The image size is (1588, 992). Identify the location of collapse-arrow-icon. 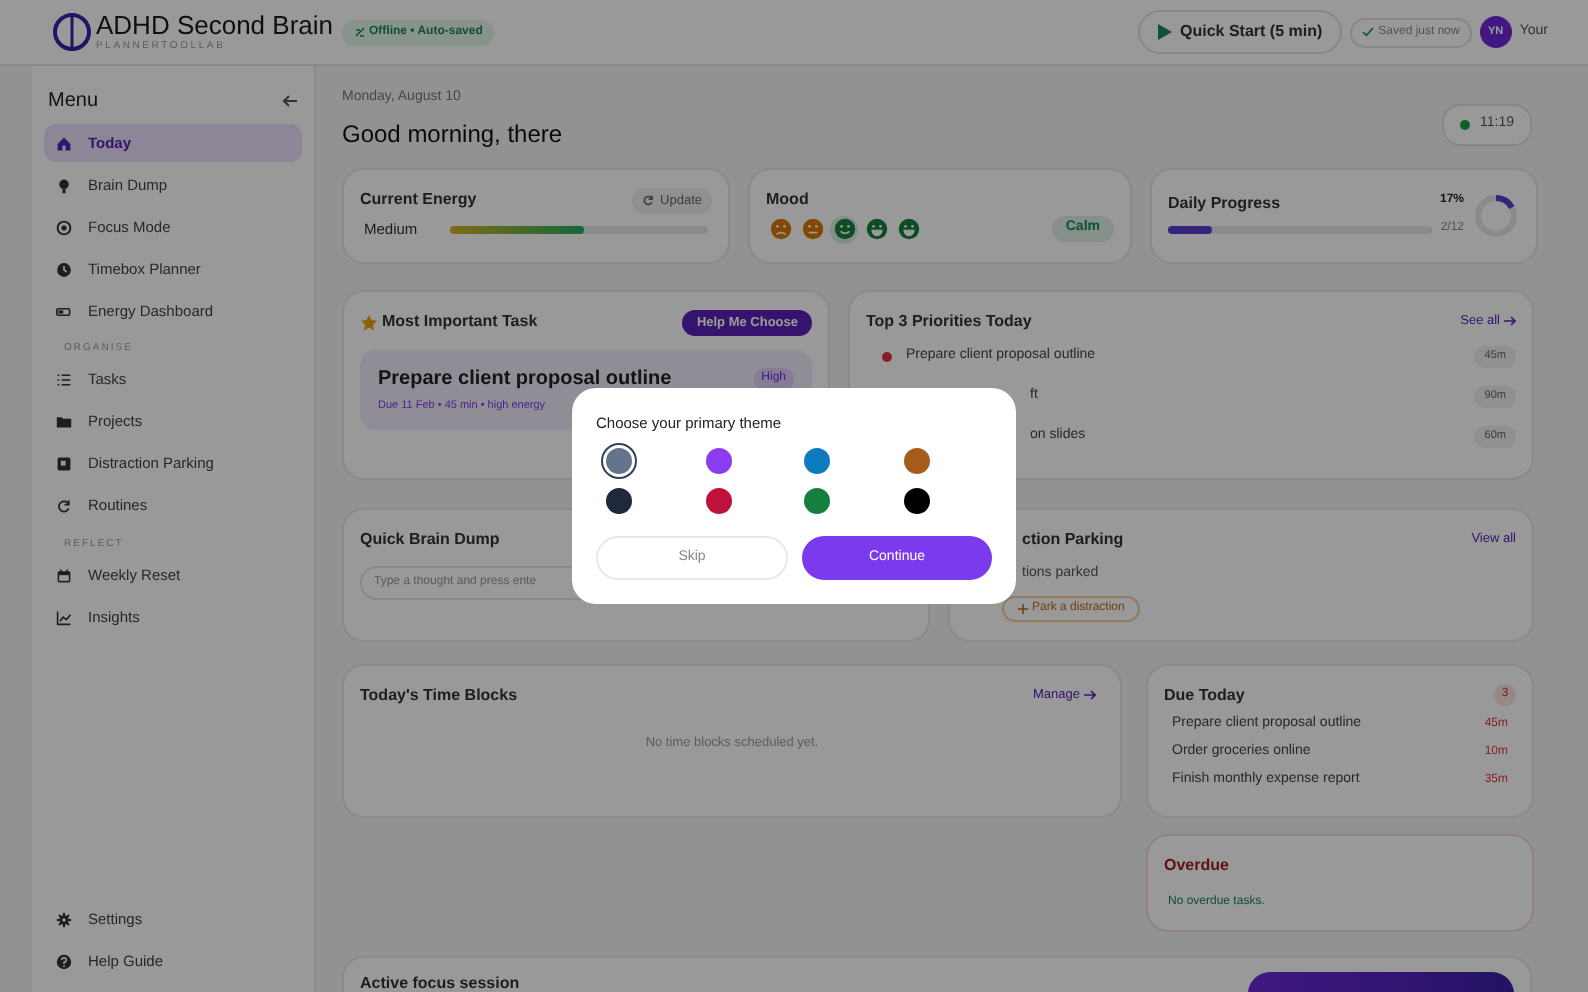
(290, 101).